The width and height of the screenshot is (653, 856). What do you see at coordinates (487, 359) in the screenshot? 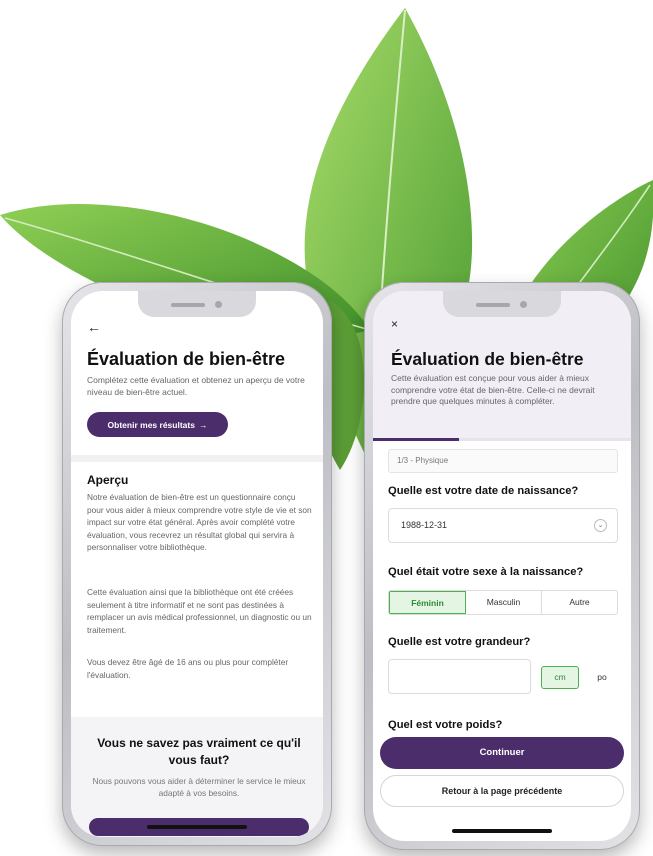
I see `form-title: Évaluation de bien-être` at bounding box center [487, 359].